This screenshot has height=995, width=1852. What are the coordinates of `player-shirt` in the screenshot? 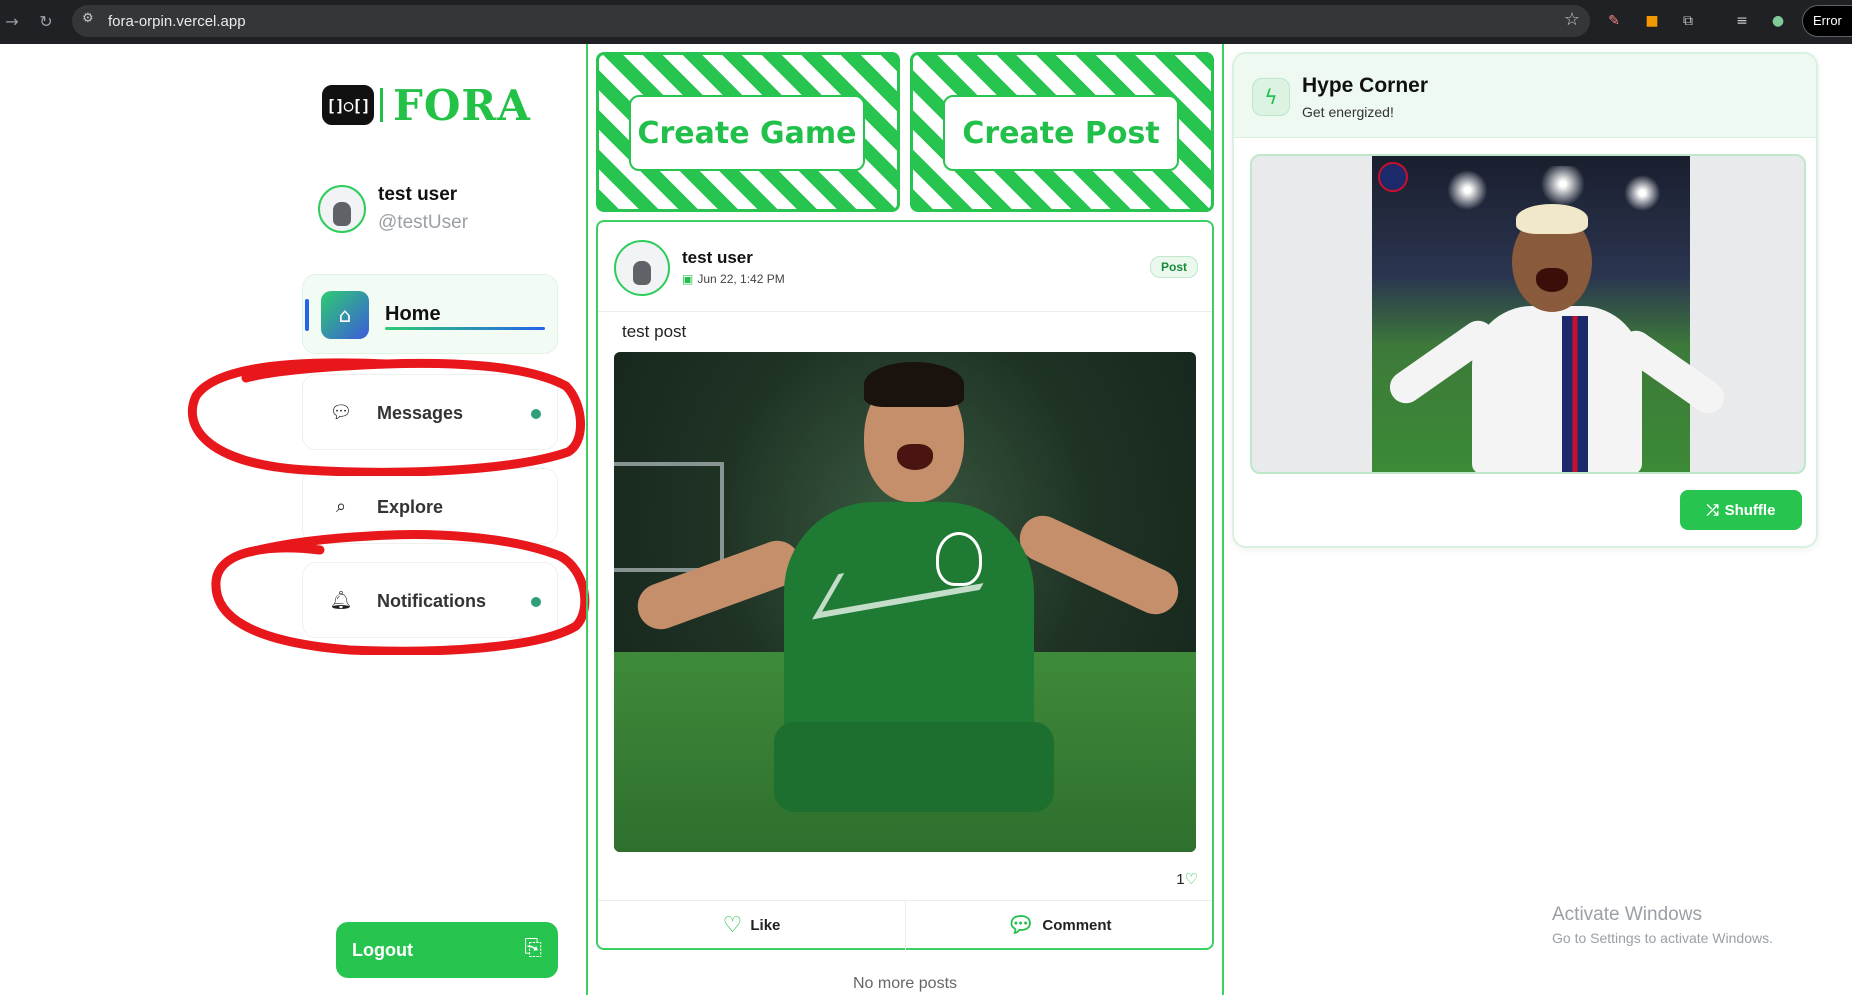 It's located at (1557, 389).